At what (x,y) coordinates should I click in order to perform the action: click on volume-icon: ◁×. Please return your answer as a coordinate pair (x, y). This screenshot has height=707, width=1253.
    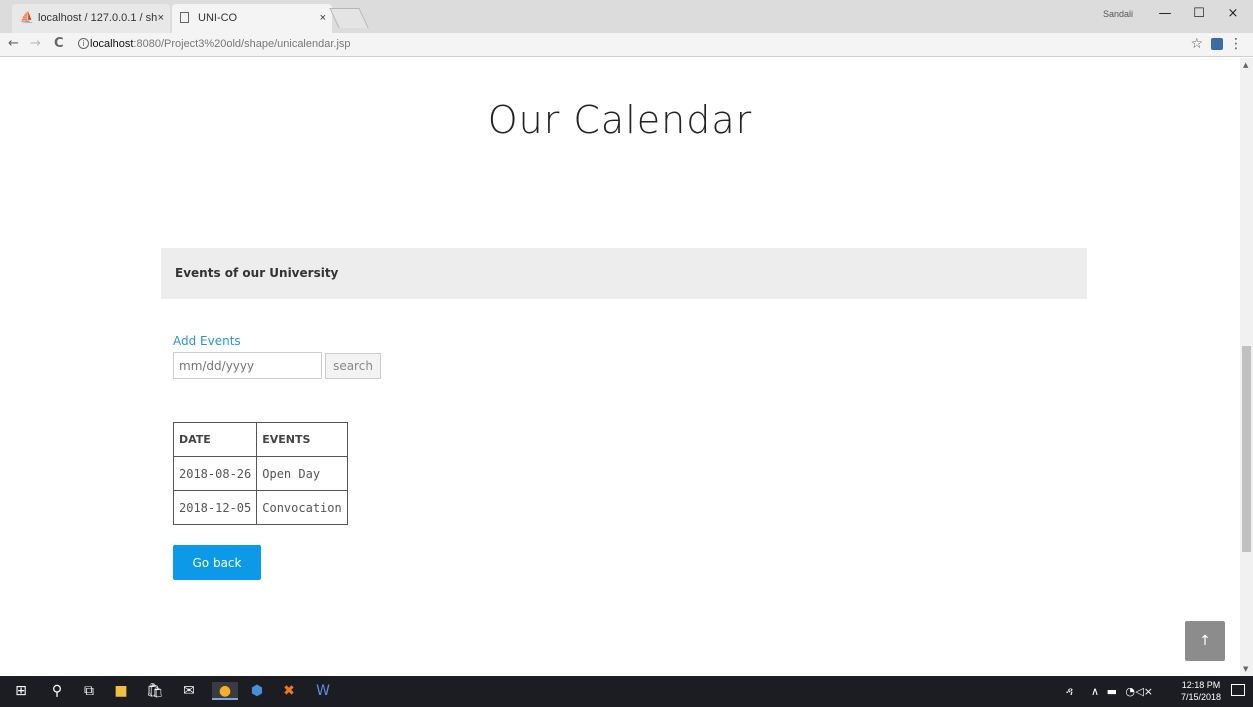
    Looking at the image, I should click on (1144, 691).